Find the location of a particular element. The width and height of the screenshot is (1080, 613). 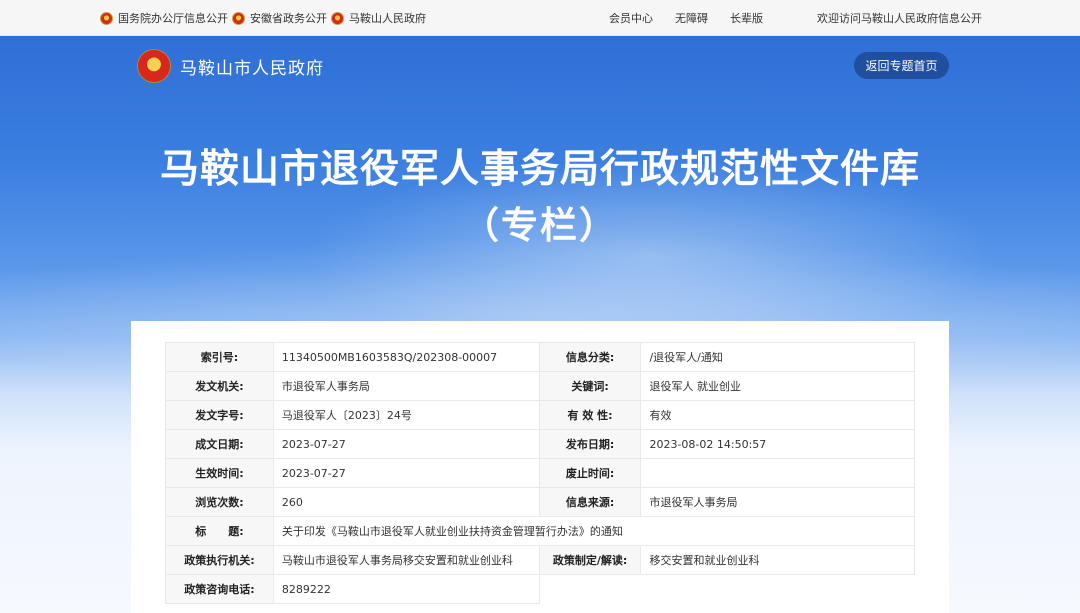

doc-number-label: 发文字号: is located at coordinates (219, 415).